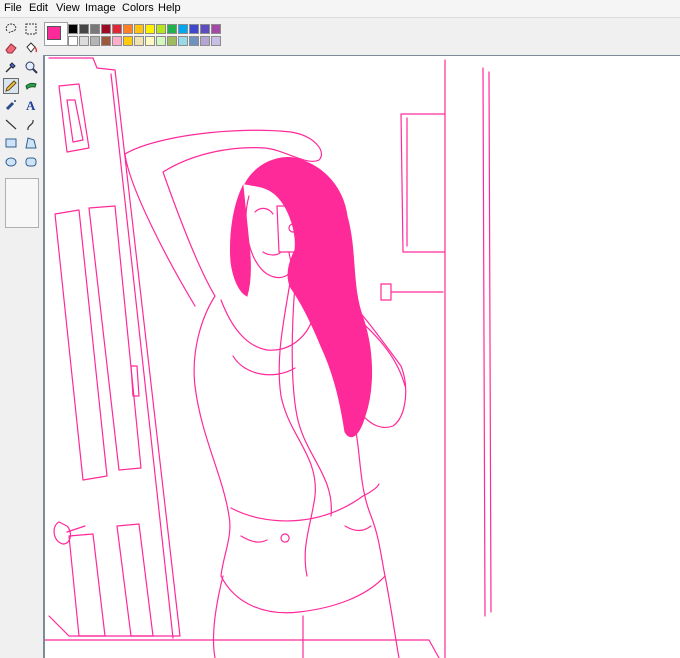 The height and width of the screenshot is (658, 680). Describe the element at coordinates (11, 143) in the screenshot. I see `rectangle-icon` at that location.